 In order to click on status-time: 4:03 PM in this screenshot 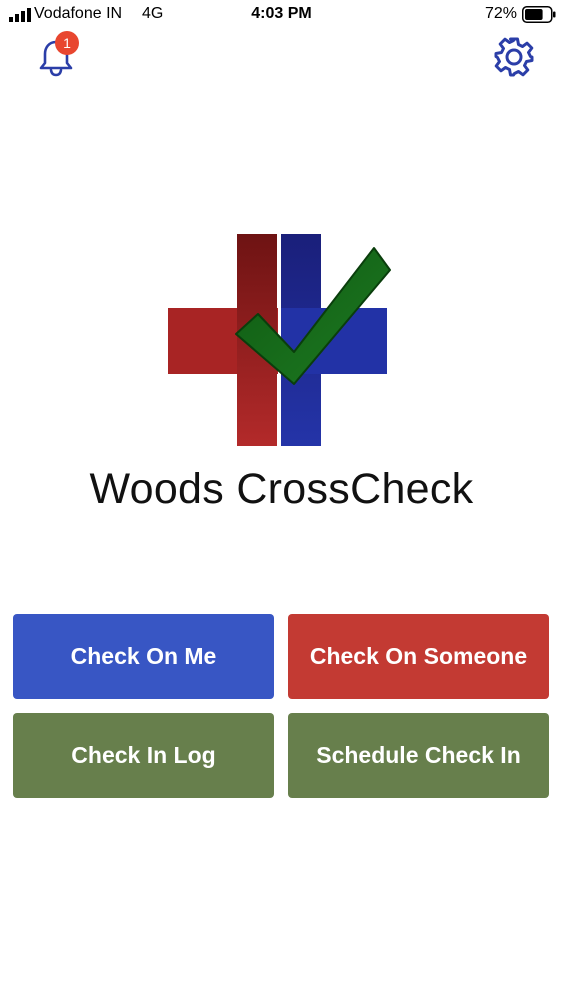, I will do `click(281, 13)`.